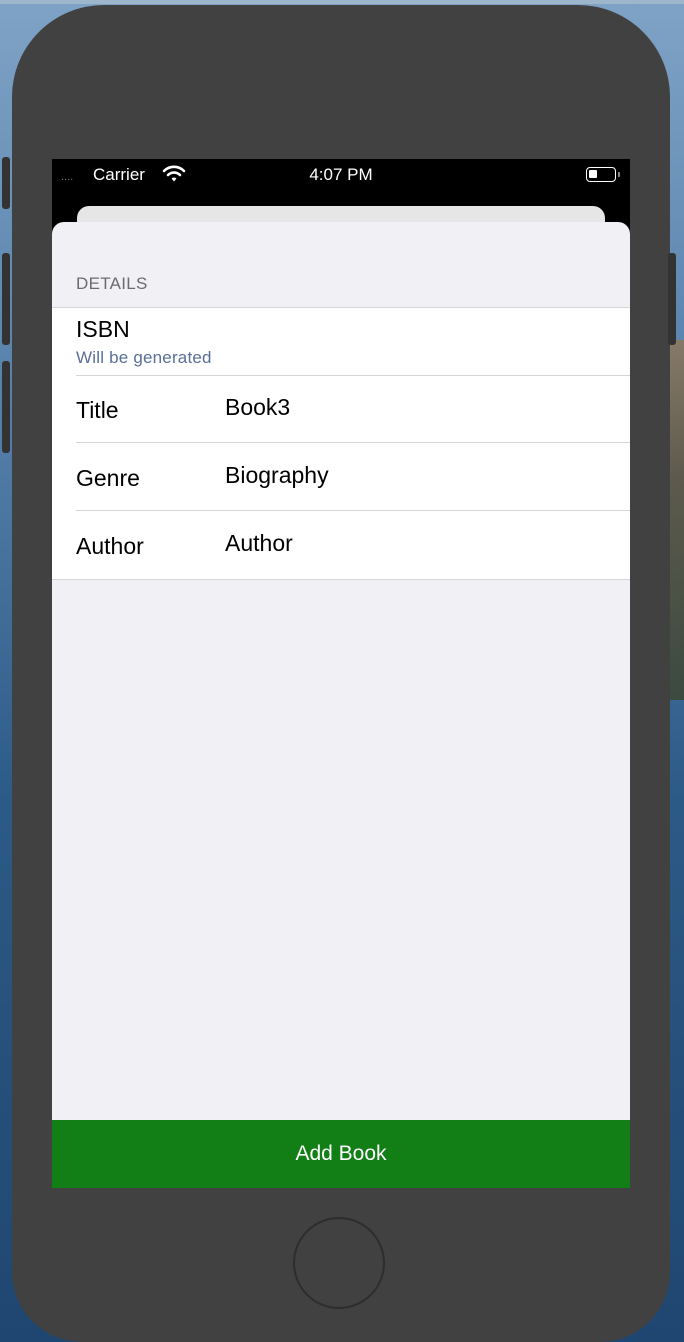 This screenshot has height=1342, width=684. Describe the element at coordinates (619, 174) in the screenshot. I see `battery-tip` at that location.